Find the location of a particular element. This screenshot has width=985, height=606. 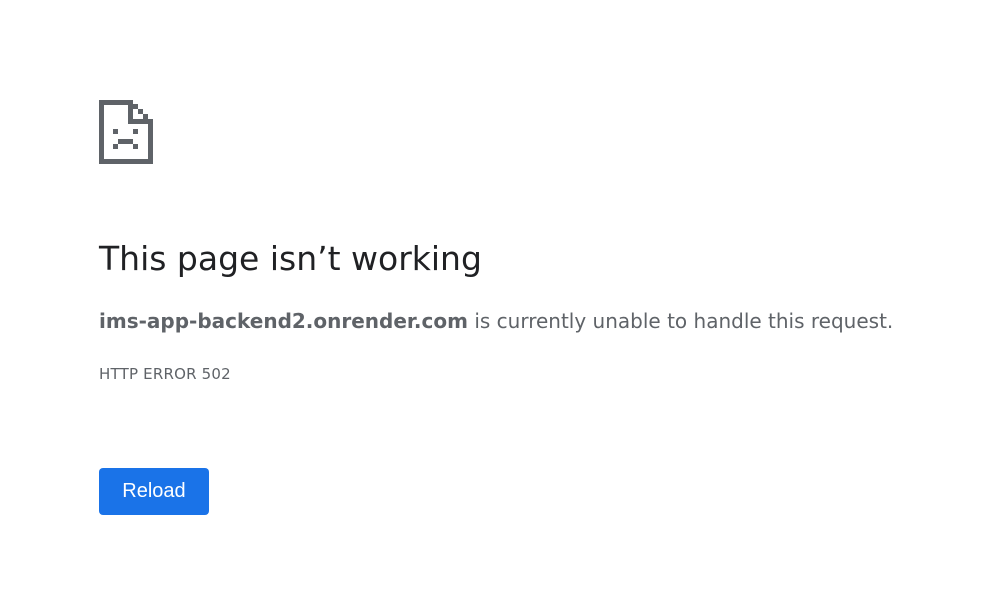

reload-button: Reload is located at coordinates (154, 491).